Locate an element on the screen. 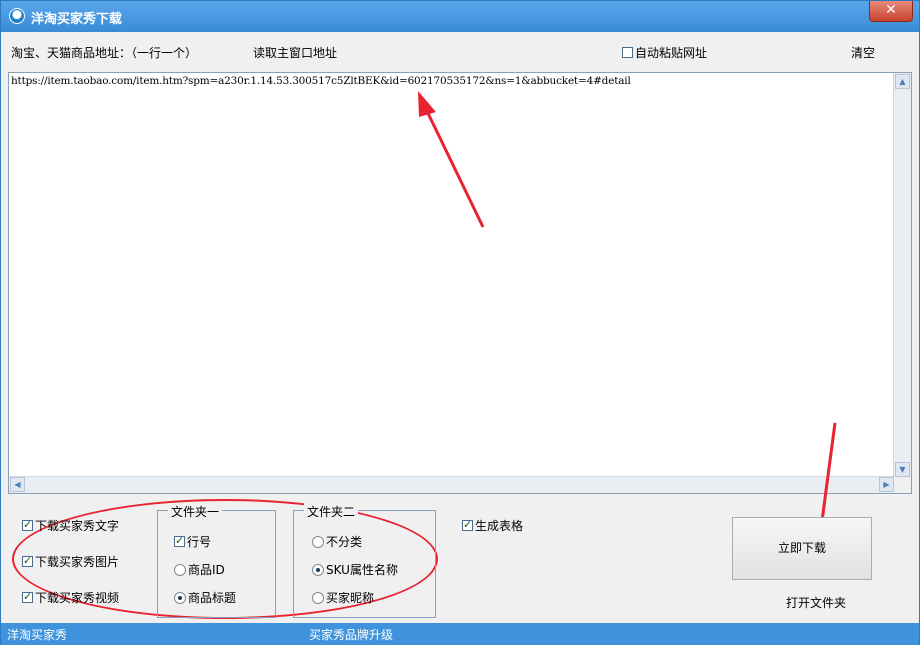 The height and width of the screenshot is (645, 920). auto-paste-checkbox is located at coordinates (627, 52).